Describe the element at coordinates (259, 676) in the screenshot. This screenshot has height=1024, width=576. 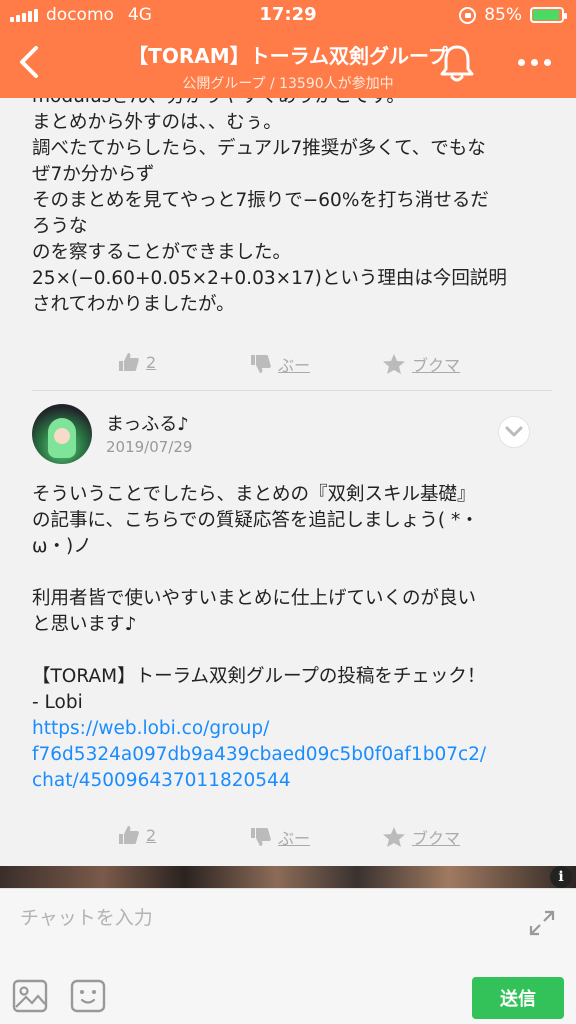
I see `message-line: 【TORAM】トーラム双剣グループの投稿をチェック！` at that location.